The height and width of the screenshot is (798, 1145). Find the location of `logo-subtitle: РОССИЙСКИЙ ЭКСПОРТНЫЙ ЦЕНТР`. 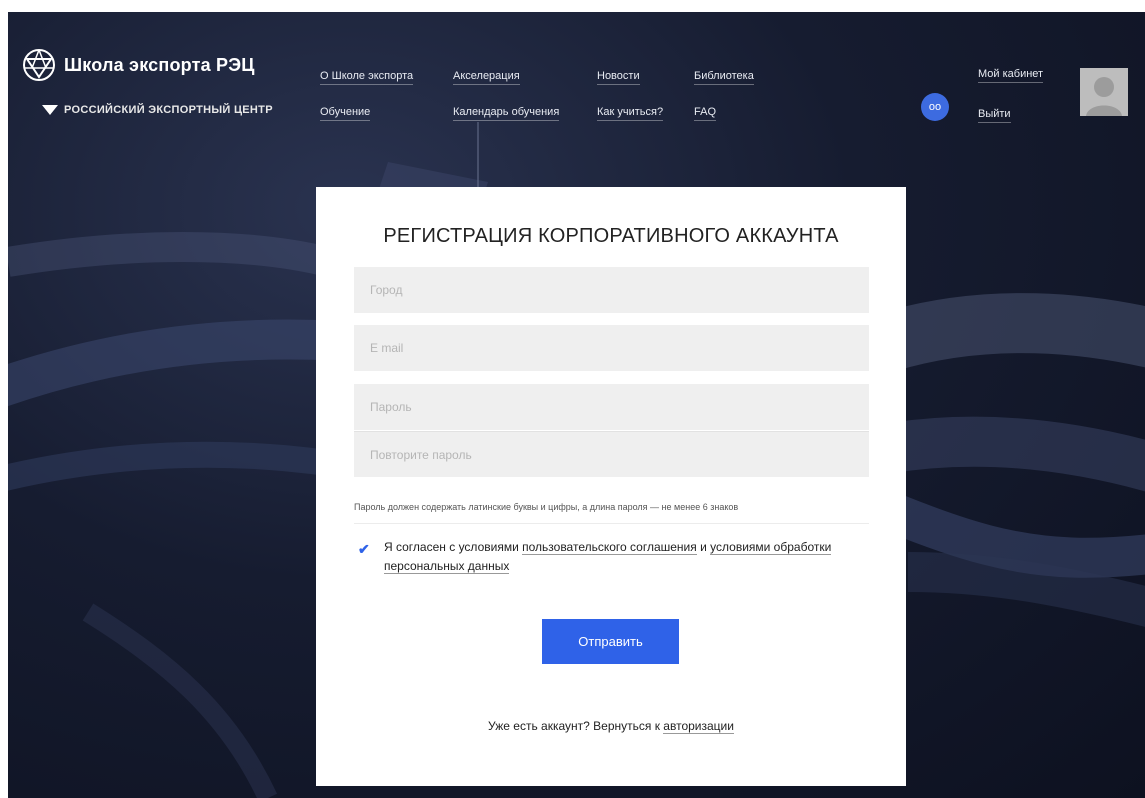

logo-subtitle: РОССИЙСКИЙ ЭКСПОРТНЫЙ ЦЕНТР is located at coordinates (157, 110).